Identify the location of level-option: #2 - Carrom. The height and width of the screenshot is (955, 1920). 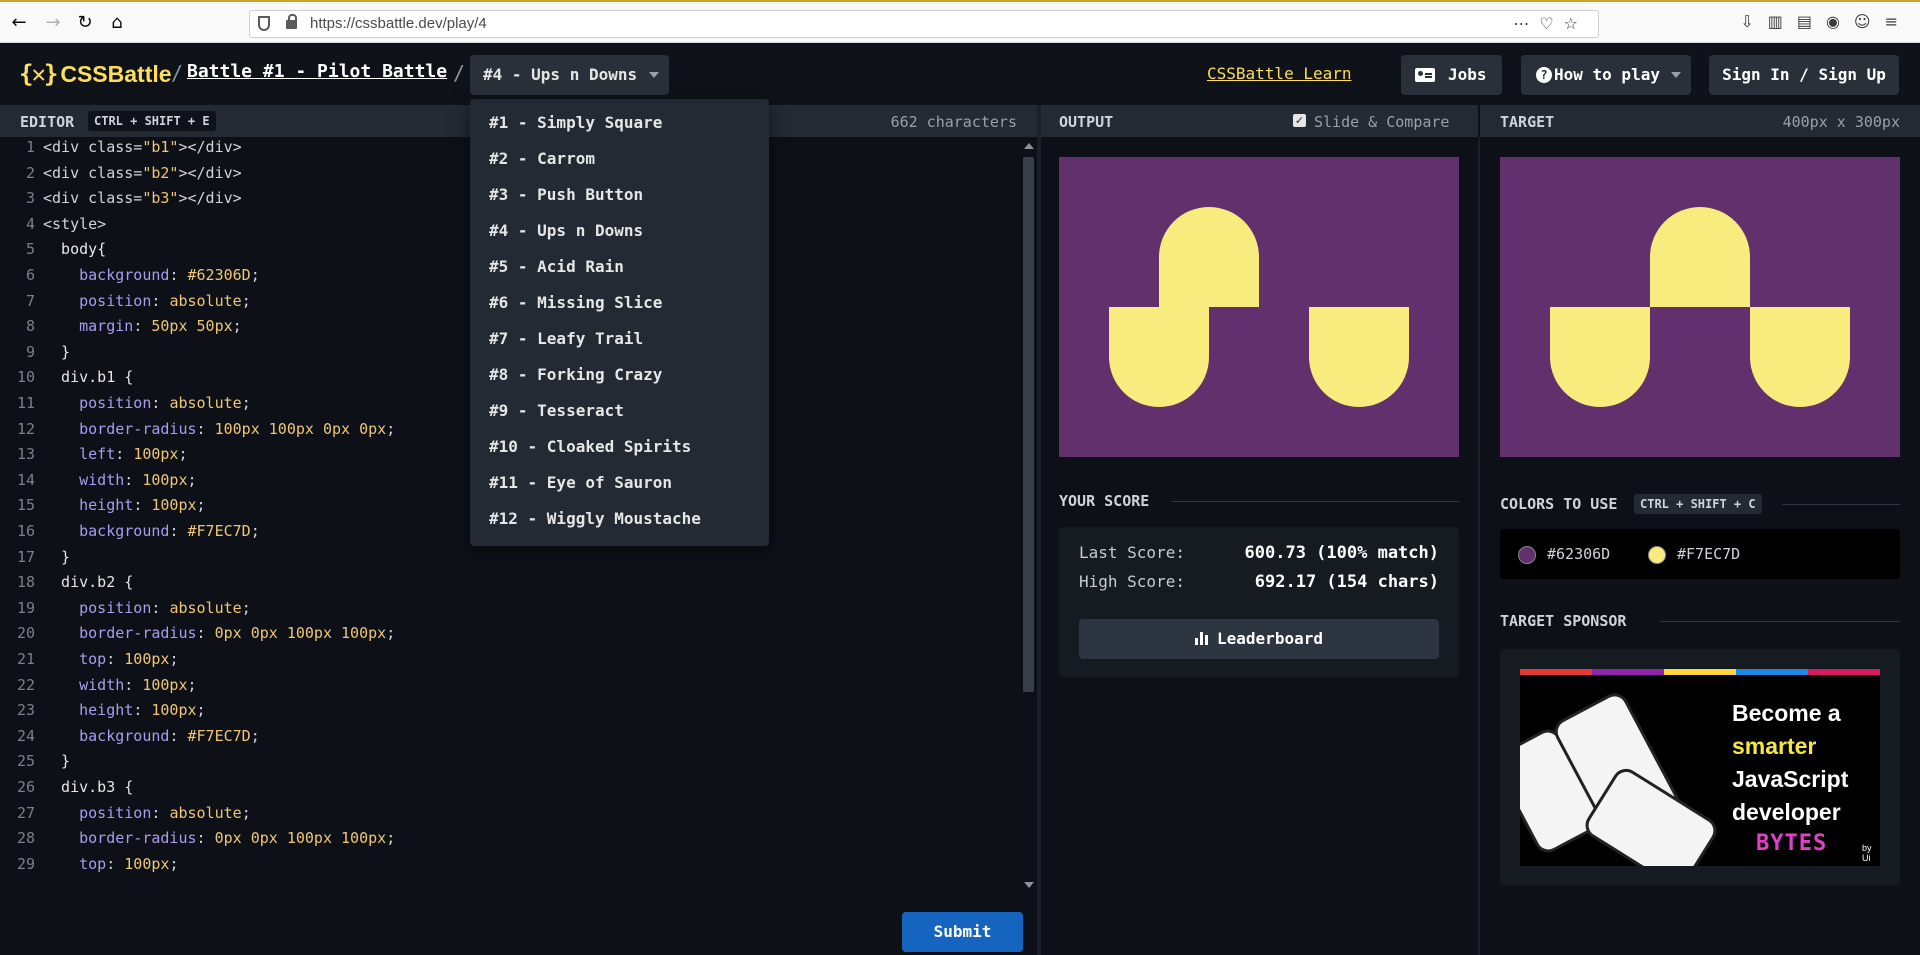
(542, 158).